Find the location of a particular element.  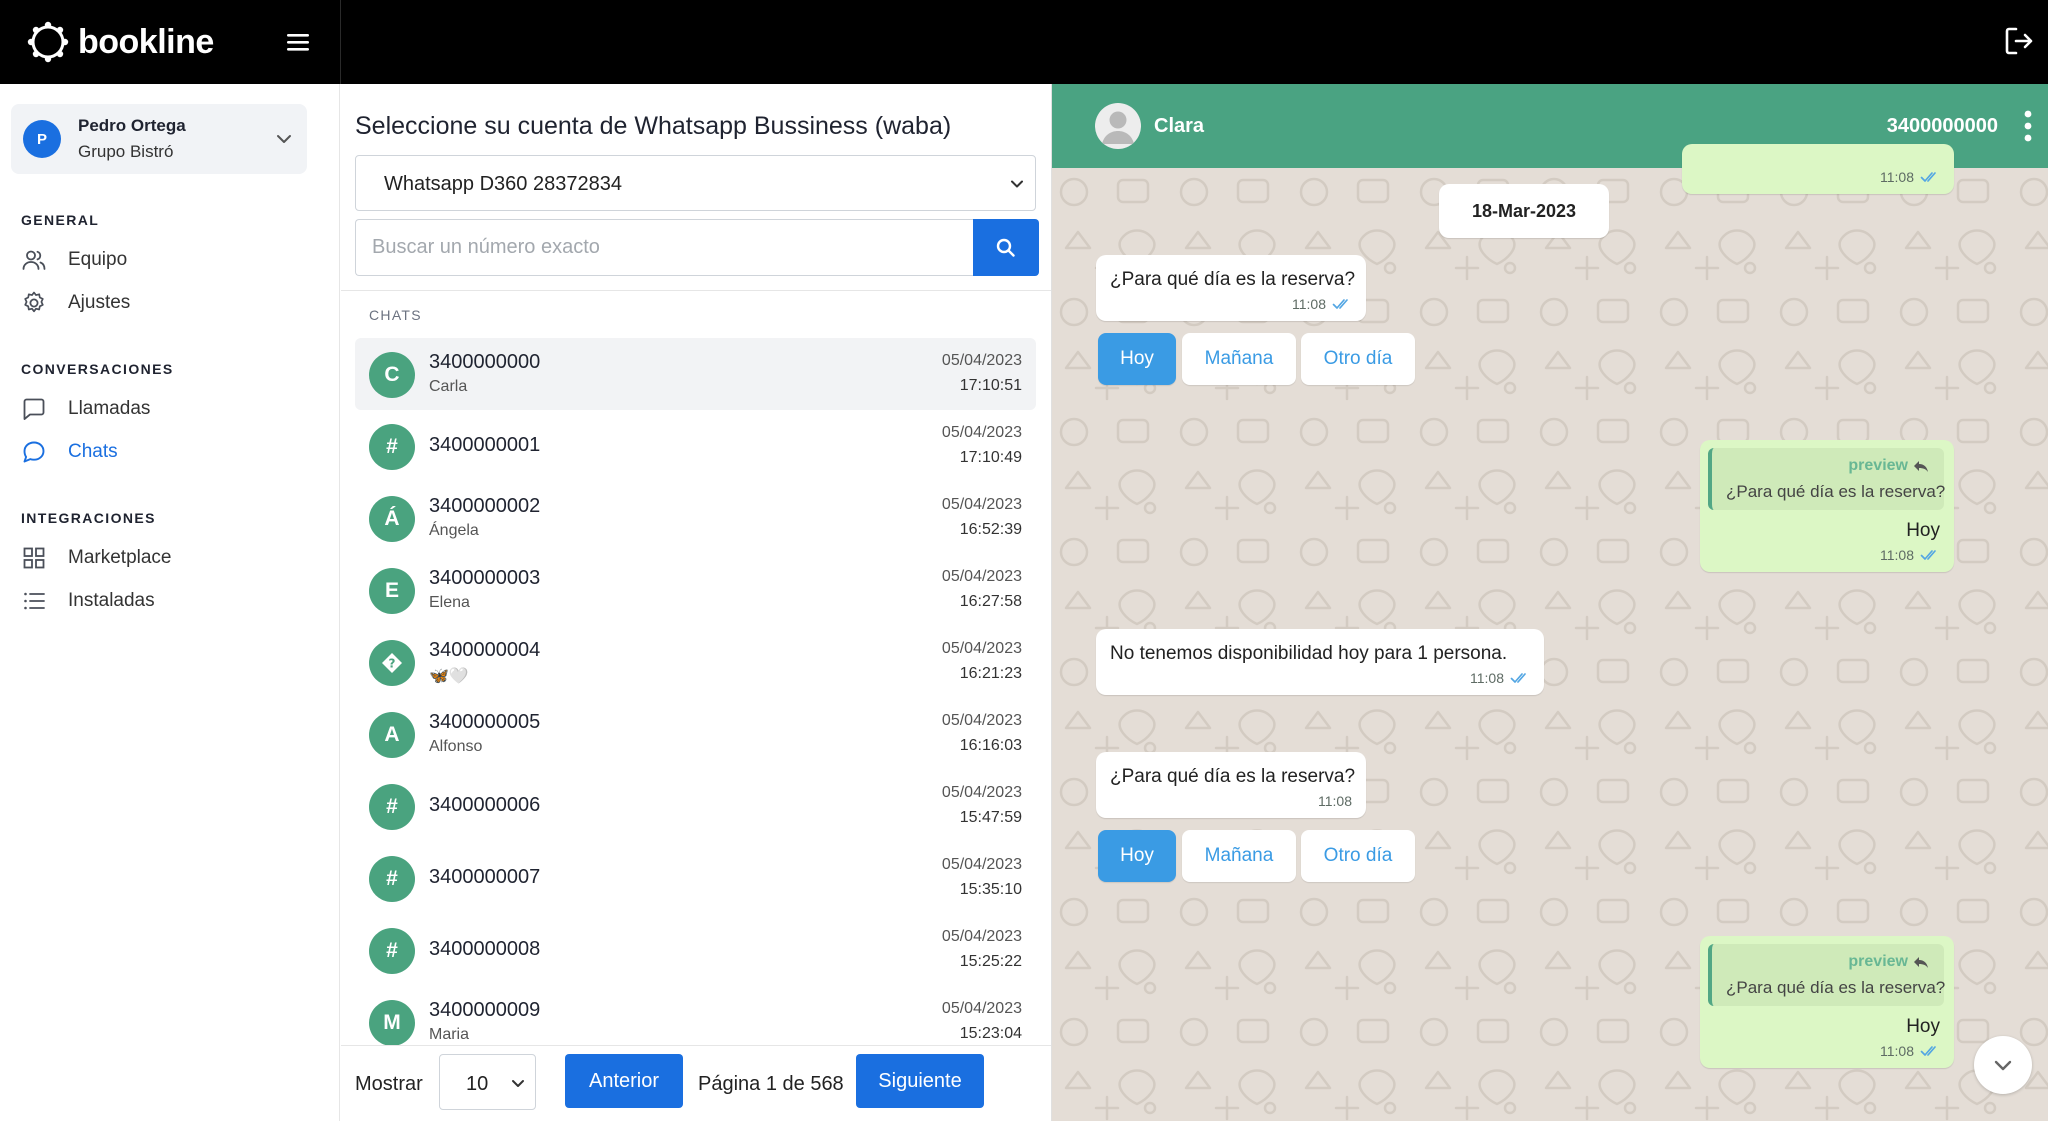

chat-time: 17:10:49 is located at coordinates (990, 457).